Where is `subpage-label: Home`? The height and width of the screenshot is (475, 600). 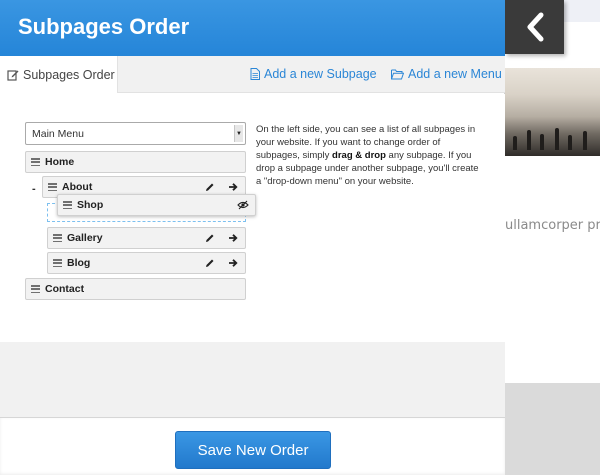
subpage-label: Home is located at coordinates (60, 162).